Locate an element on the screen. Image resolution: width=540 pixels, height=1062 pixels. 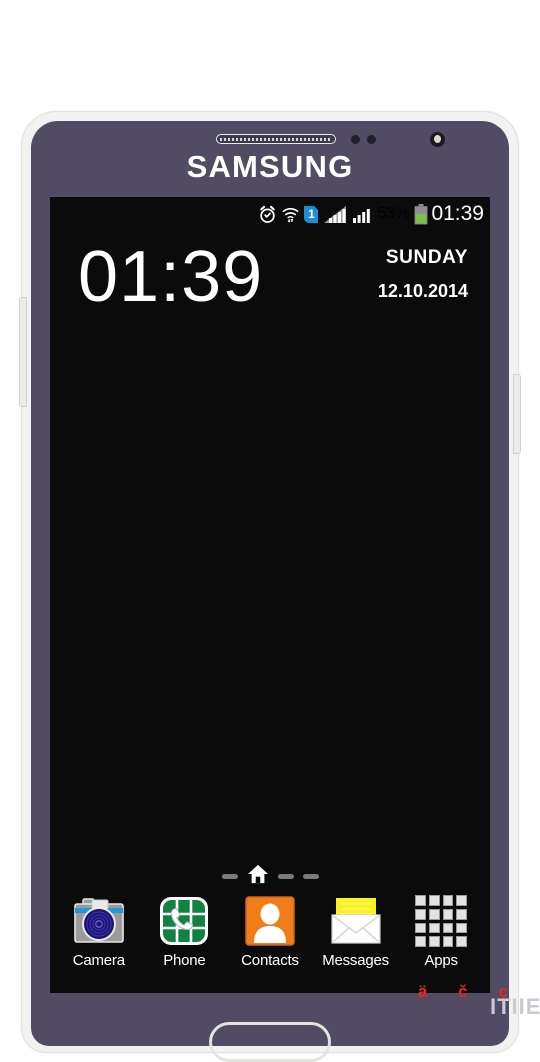
apps-grid-icon is located at coordinates (441, 921).